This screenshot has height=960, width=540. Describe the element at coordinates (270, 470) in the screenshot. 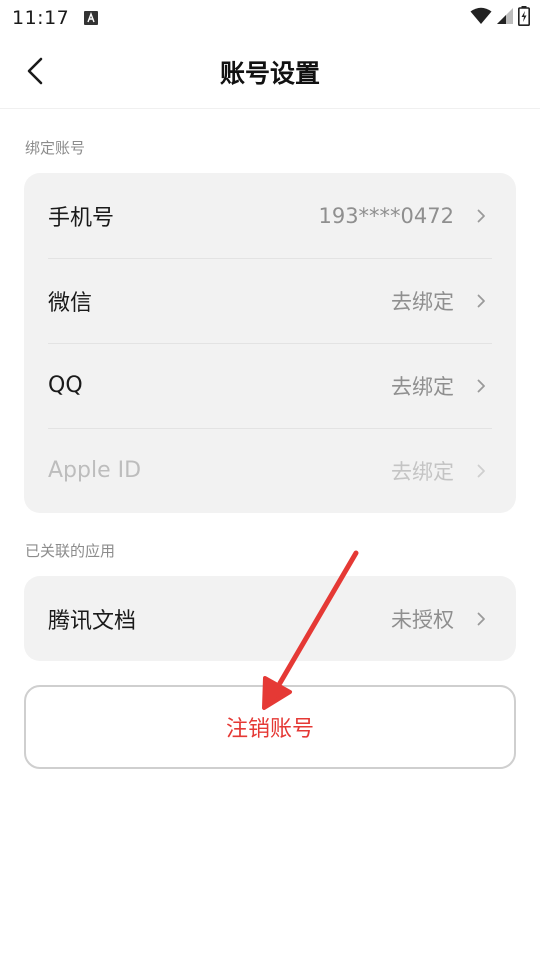

I see `row-apple-id: Apple ID 去绑定` at that location.